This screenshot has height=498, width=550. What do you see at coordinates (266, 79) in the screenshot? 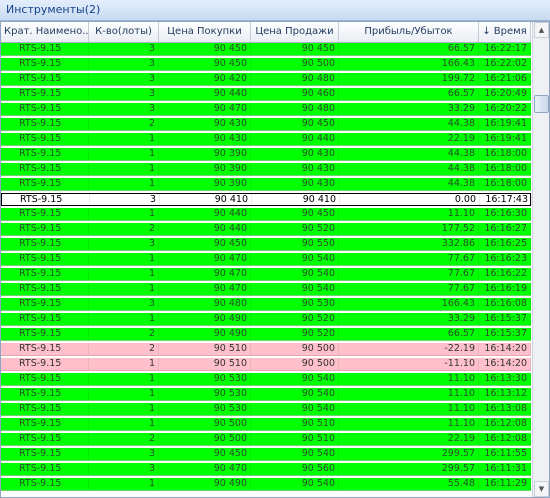
I see `table-row: RTS-9.15 3 90 420 90 480 199.72 16:21:06` at bounding box center [266, 79].